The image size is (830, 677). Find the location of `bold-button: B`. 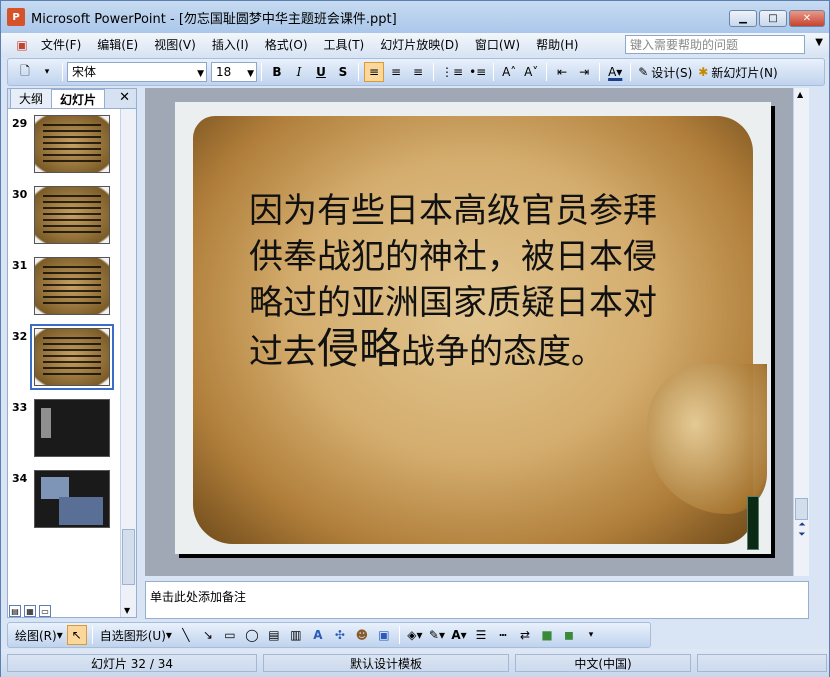

bold-button: B is located at coordinates (277, 72).